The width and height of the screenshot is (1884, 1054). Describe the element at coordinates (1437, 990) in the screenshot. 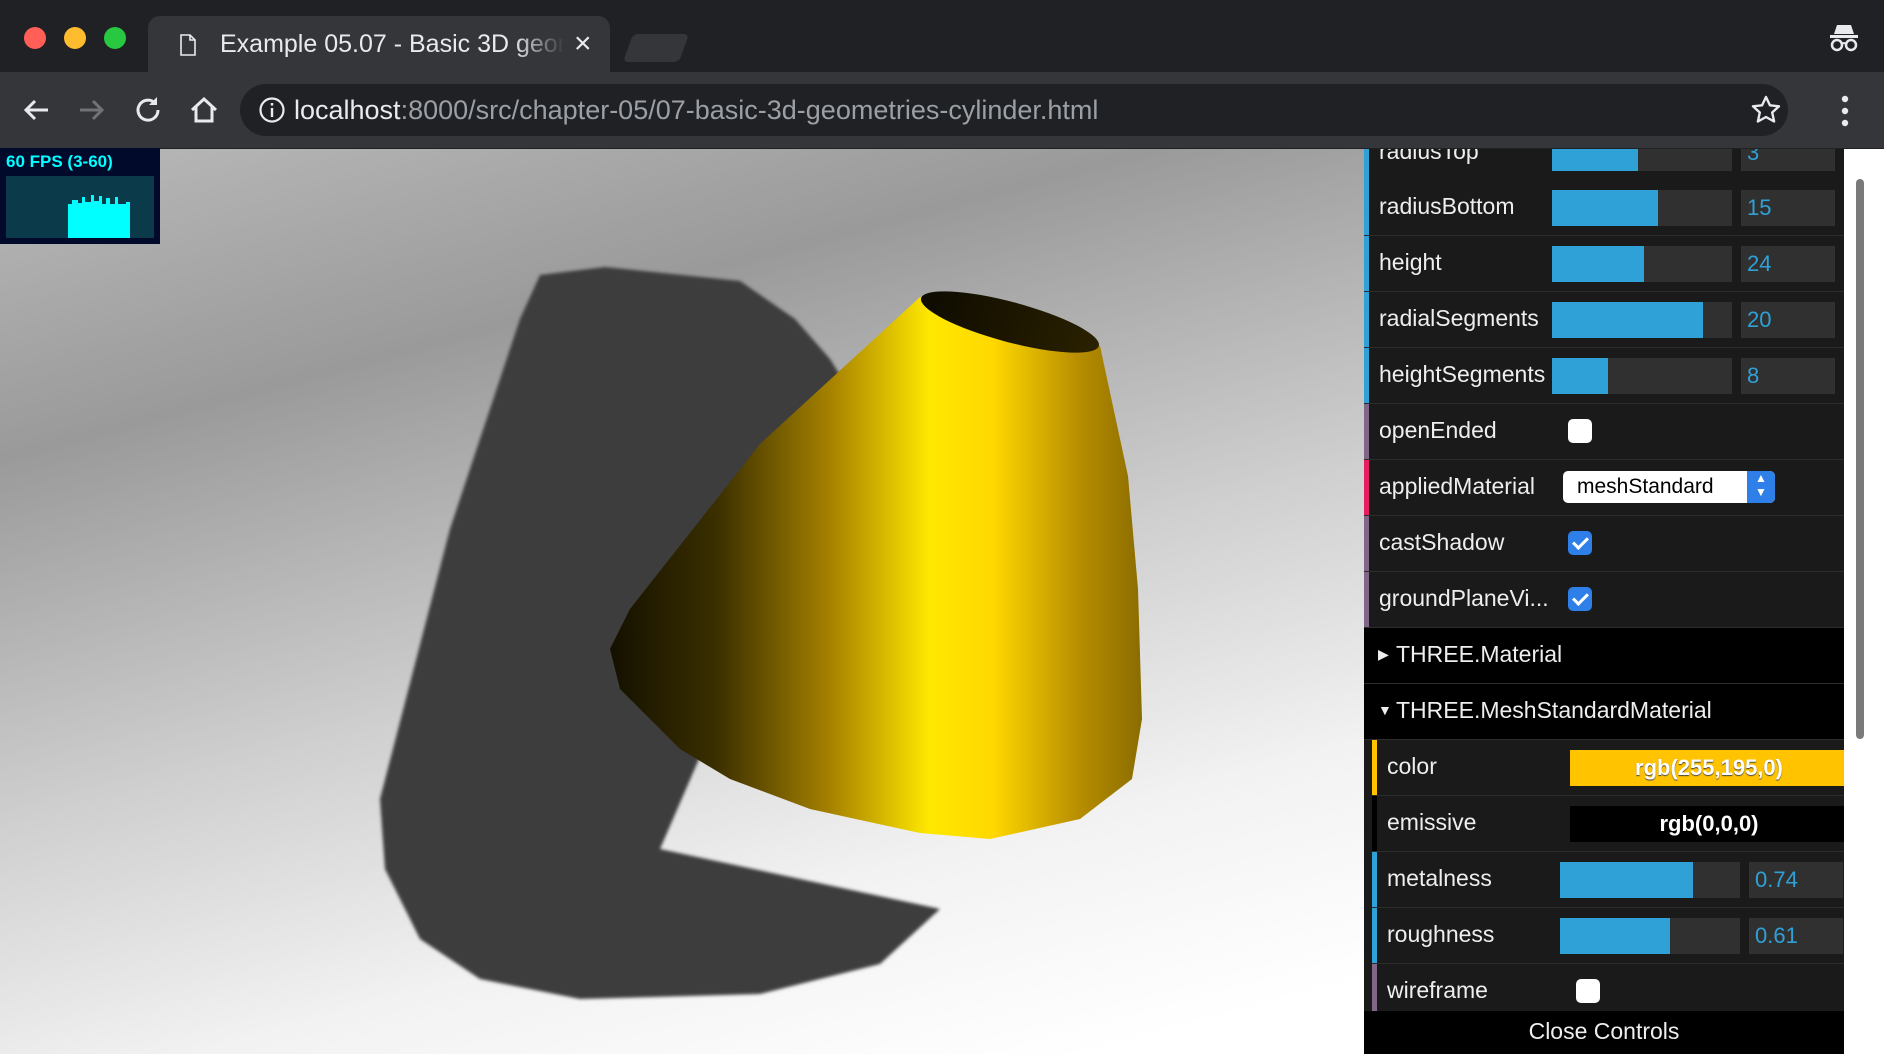

I see `wireframe-label: wireframe` at that location.